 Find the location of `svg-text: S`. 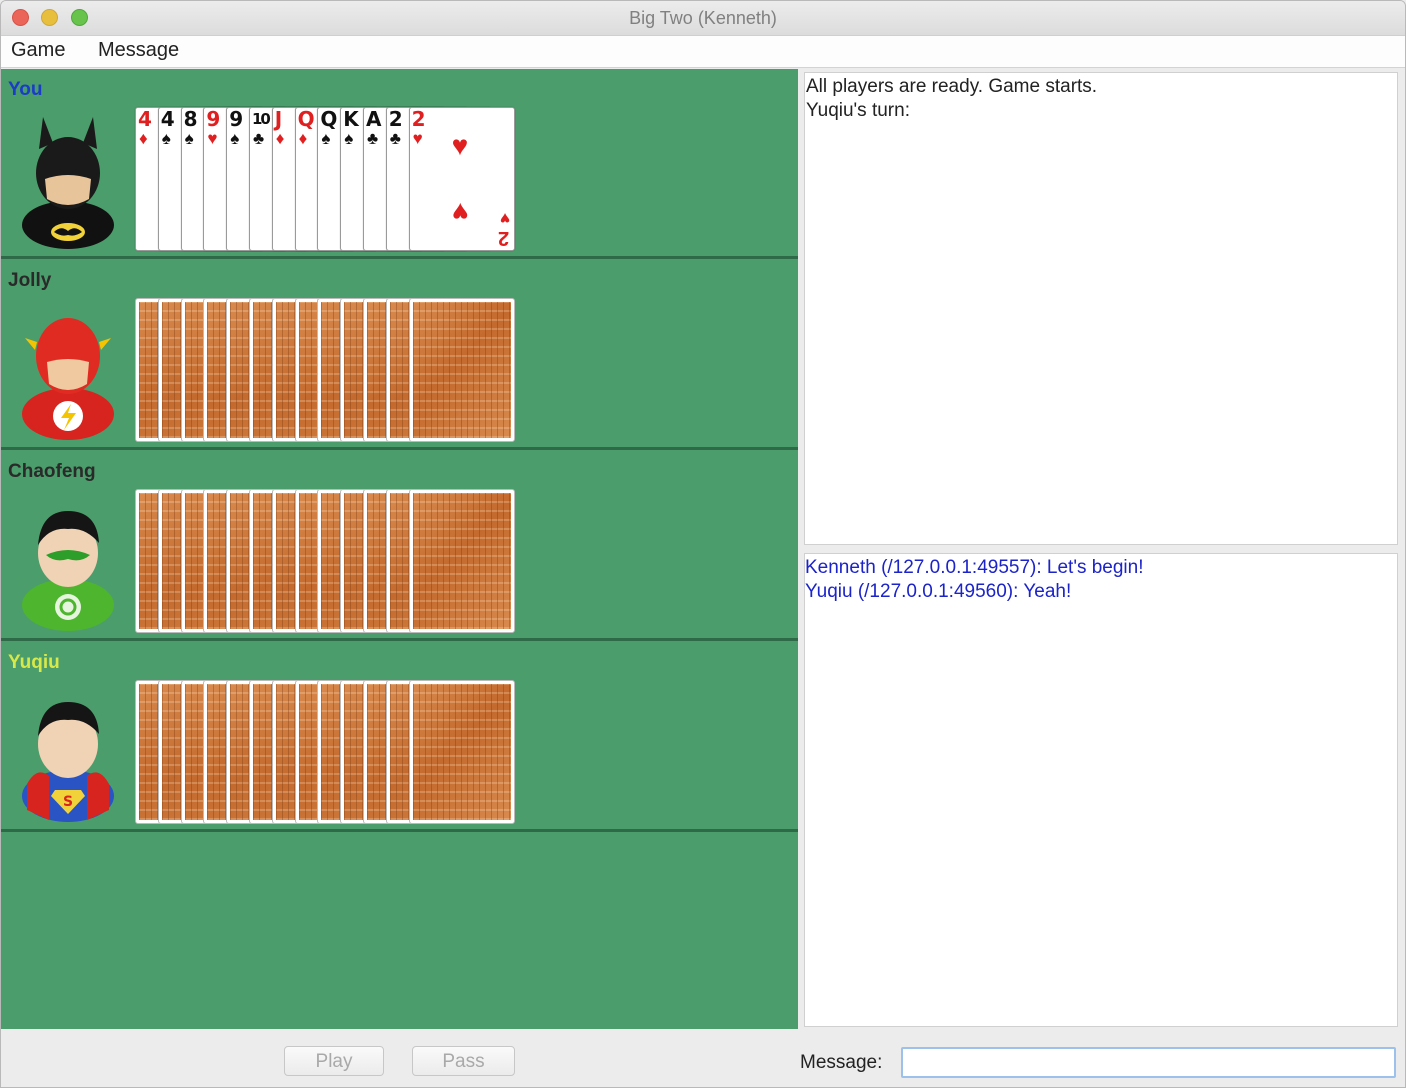

svg-text: S is located at coordinates (68, 802).